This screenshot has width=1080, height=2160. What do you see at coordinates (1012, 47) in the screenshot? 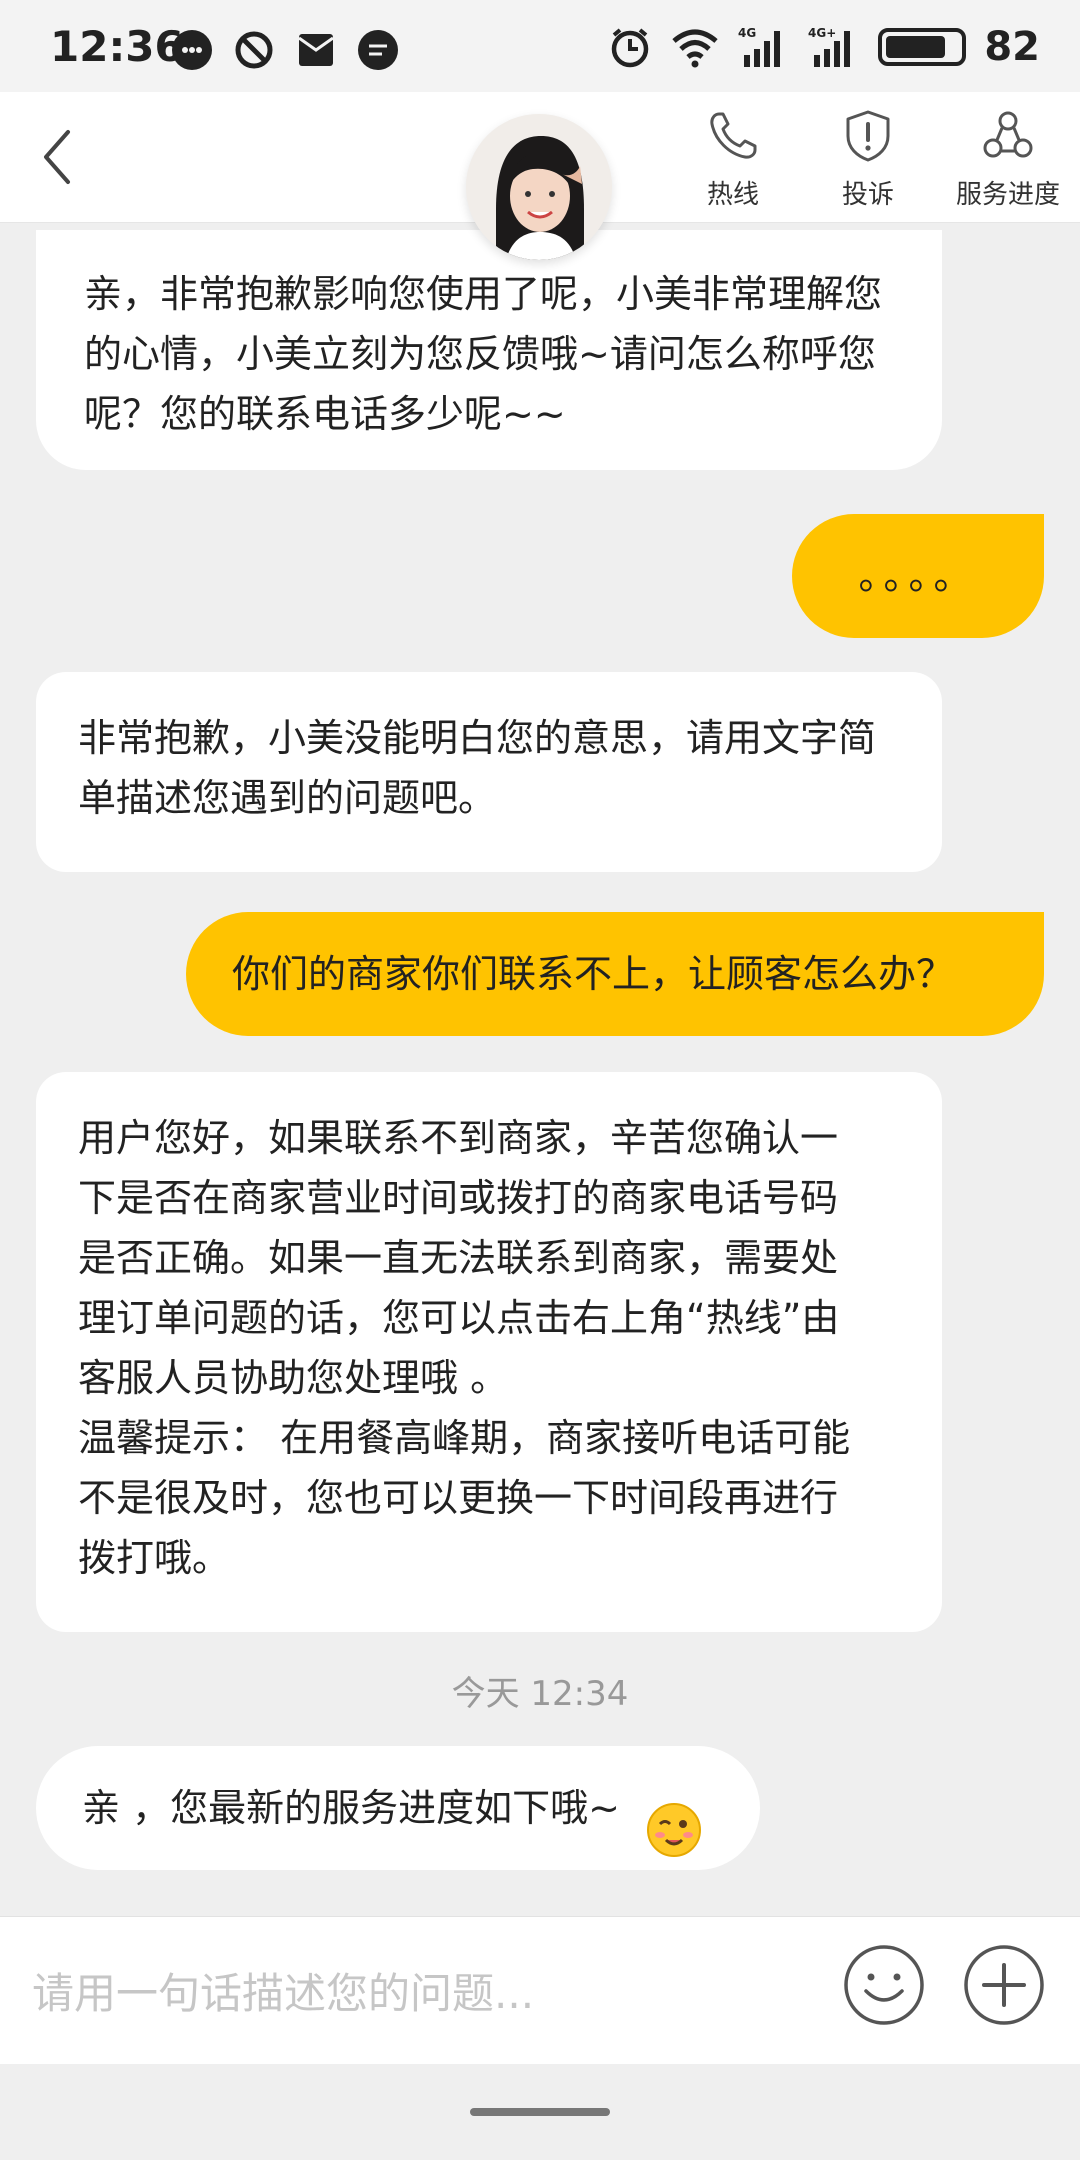
I see `battery-level: 82` at bounding box center [1012, 47].